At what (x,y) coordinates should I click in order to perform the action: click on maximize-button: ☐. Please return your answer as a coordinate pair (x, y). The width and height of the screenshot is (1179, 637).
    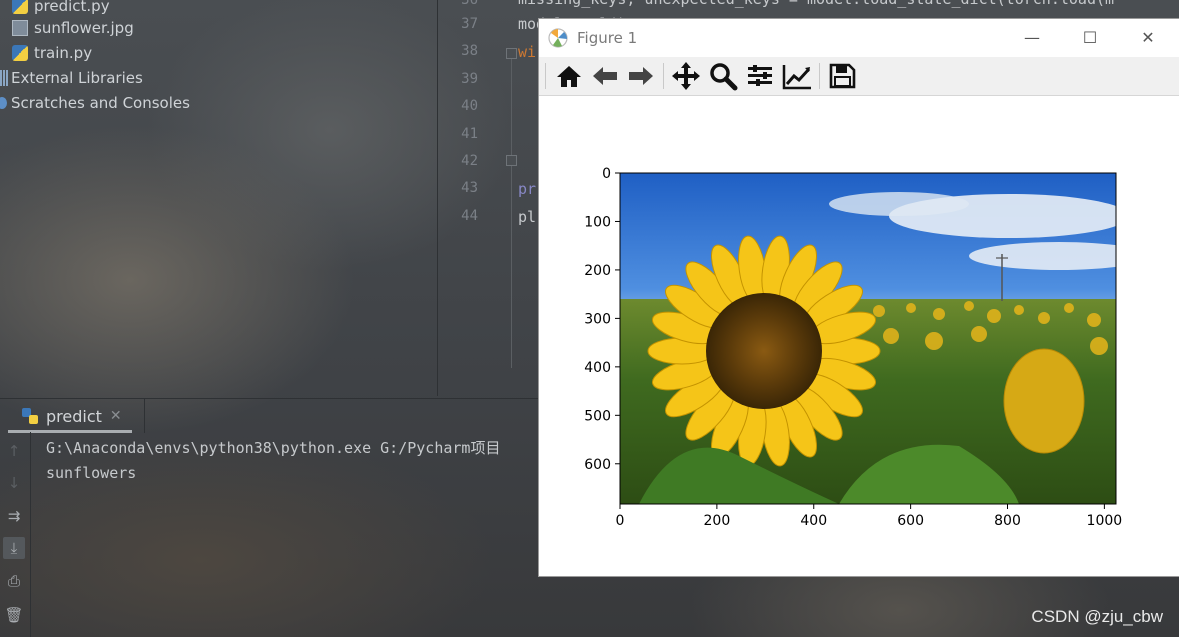
    Looking at the image, I should click on (1090, 38).